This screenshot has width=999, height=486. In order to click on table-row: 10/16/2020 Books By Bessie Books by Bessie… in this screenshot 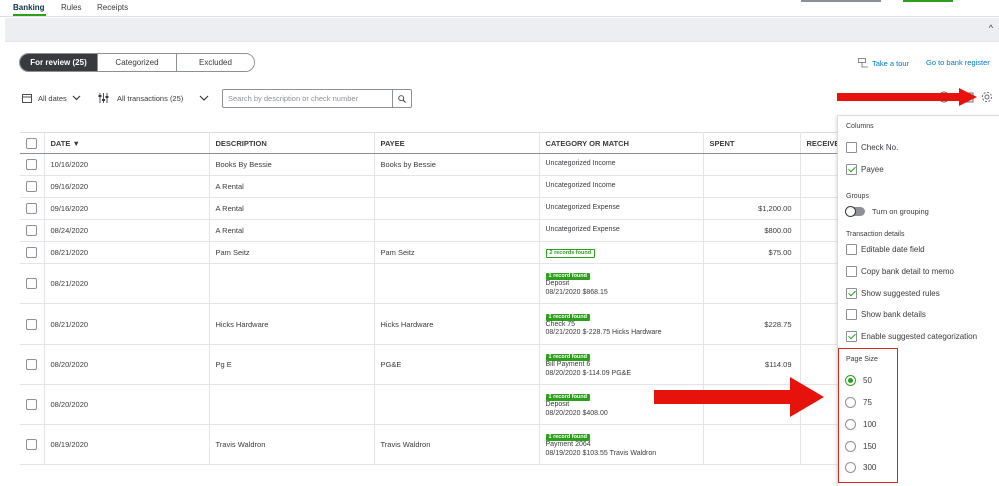, I will do `click(430, 164)`.